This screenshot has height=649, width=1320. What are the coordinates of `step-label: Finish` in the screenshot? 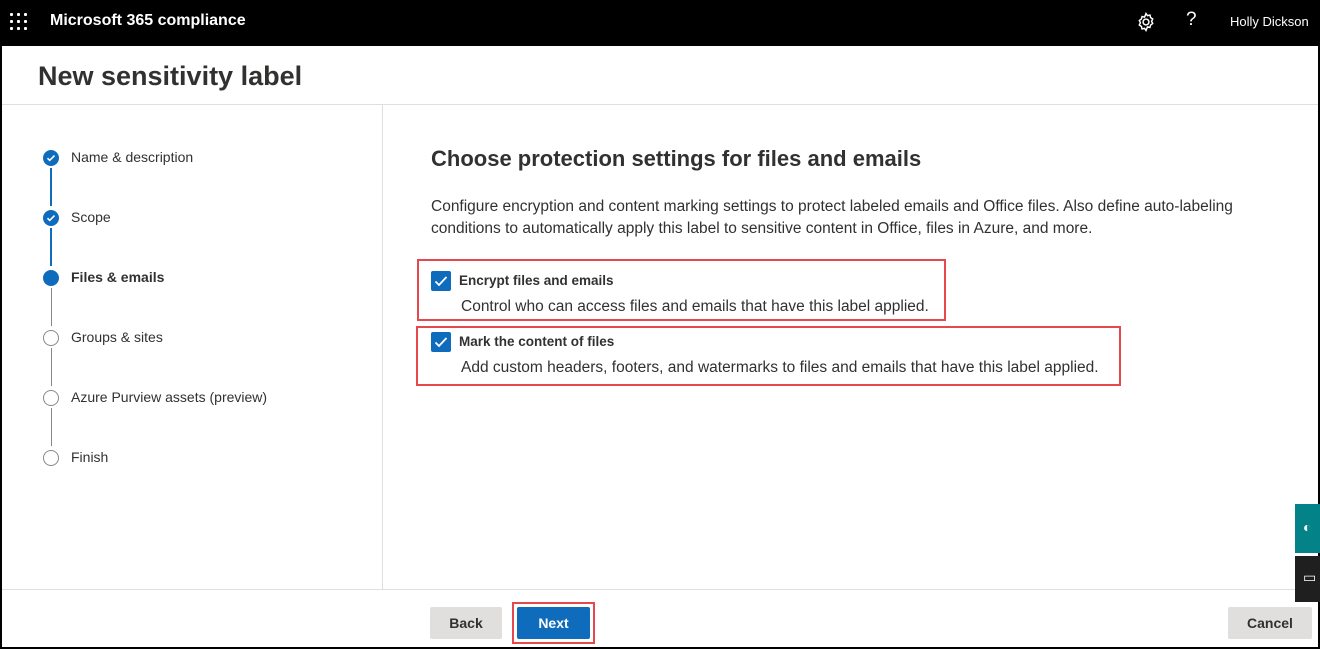 It's located at (90, 457).